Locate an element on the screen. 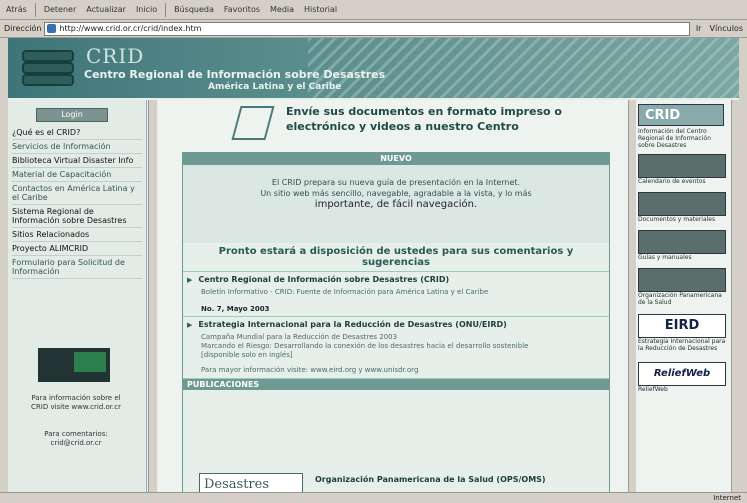  sidebar-item: Biblioteca Virtual Disaster Info is located at coordinates (77, 161).